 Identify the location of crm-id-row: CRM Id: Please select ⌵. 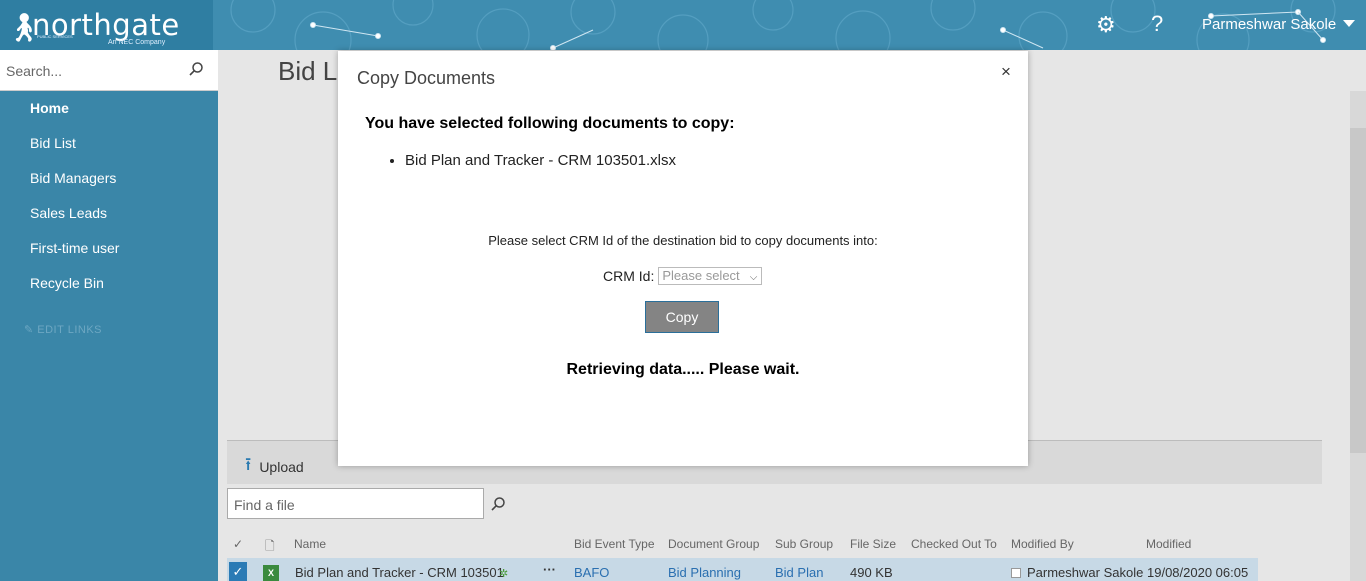
(683, 276).